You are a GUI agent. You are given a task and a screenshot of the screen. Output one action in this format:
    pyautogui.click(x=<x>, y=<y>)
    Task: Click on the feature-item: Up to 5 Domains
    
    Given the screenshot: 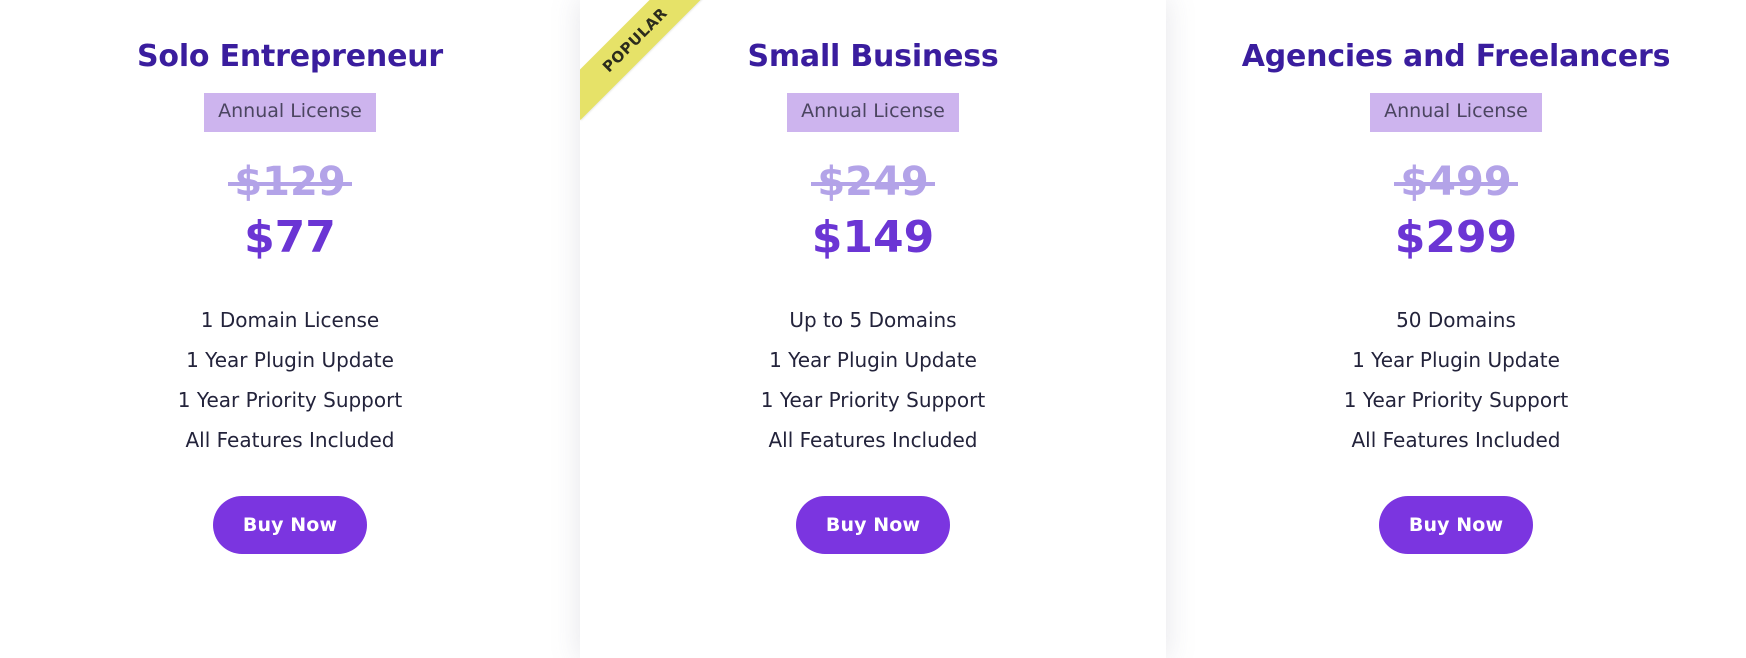 What is the action you would take?
    pyautogui.click(x=873, y=319)
    